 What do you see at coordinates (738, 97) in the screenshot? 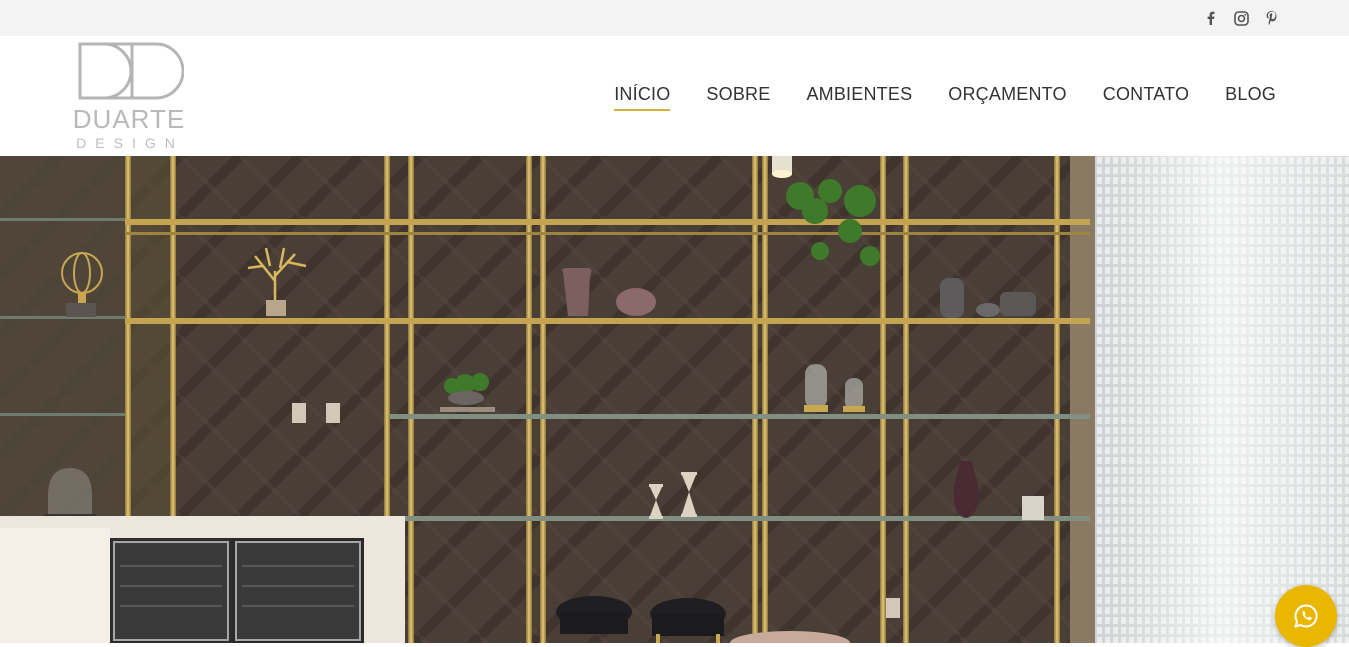
I see `nav-item-sobre: SOBRE` at bounding box center [738, 97].